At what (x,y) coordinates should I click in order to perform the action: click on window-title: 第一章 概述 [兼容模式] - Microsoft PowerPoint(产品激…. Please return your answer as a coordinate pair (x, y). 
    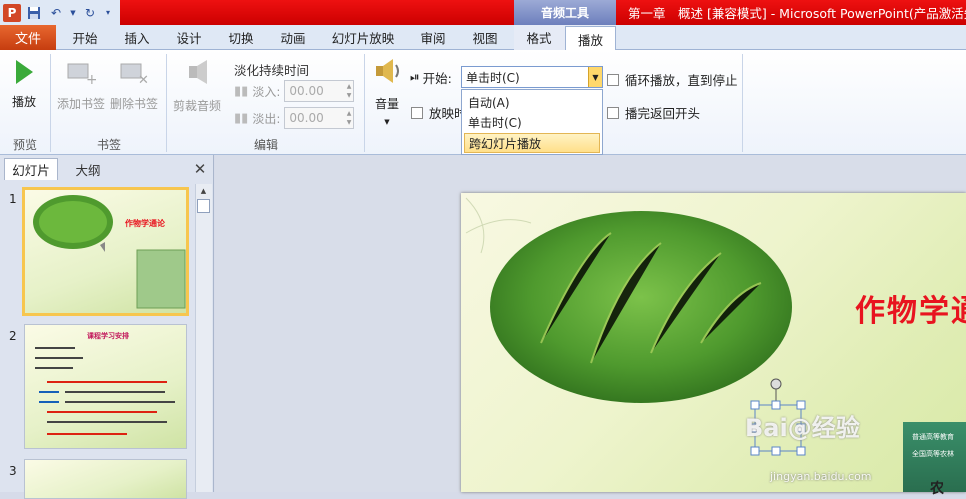
    Looking at the image, I should click on (797, 13).